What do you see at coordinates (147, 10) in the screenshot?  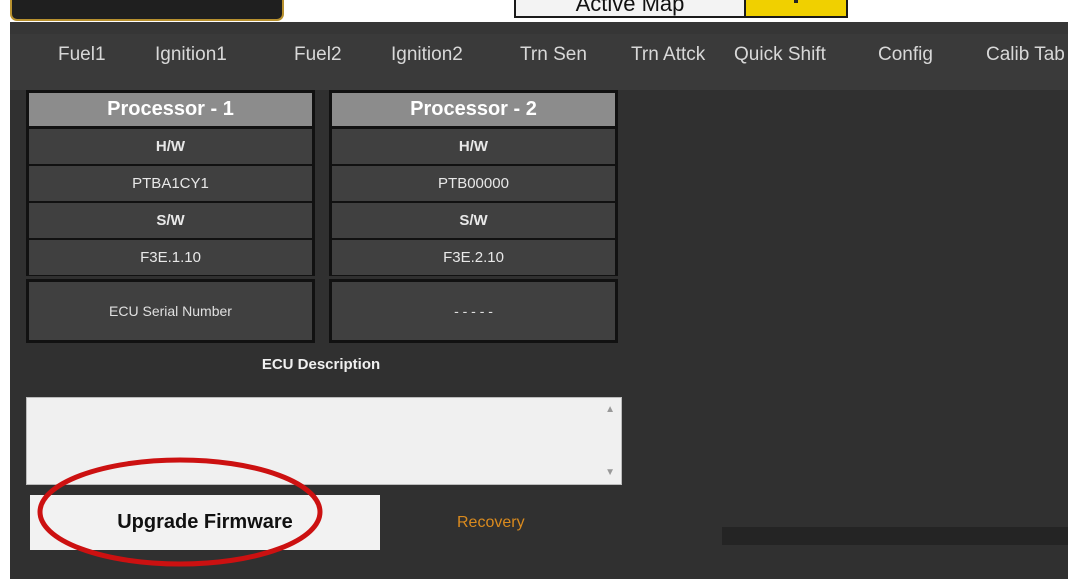 I see `app-logo` at bounding box center [147, 10].